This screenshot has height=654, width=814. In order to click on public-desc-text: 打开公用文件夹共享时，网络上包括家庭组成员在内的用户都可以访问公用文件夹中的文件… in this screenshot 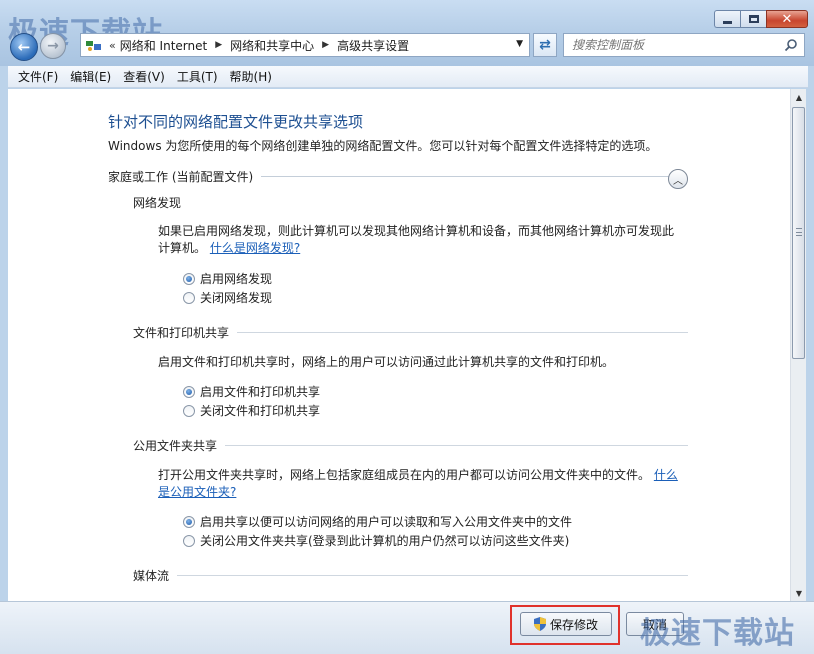, I will do `click(404, 475)`.